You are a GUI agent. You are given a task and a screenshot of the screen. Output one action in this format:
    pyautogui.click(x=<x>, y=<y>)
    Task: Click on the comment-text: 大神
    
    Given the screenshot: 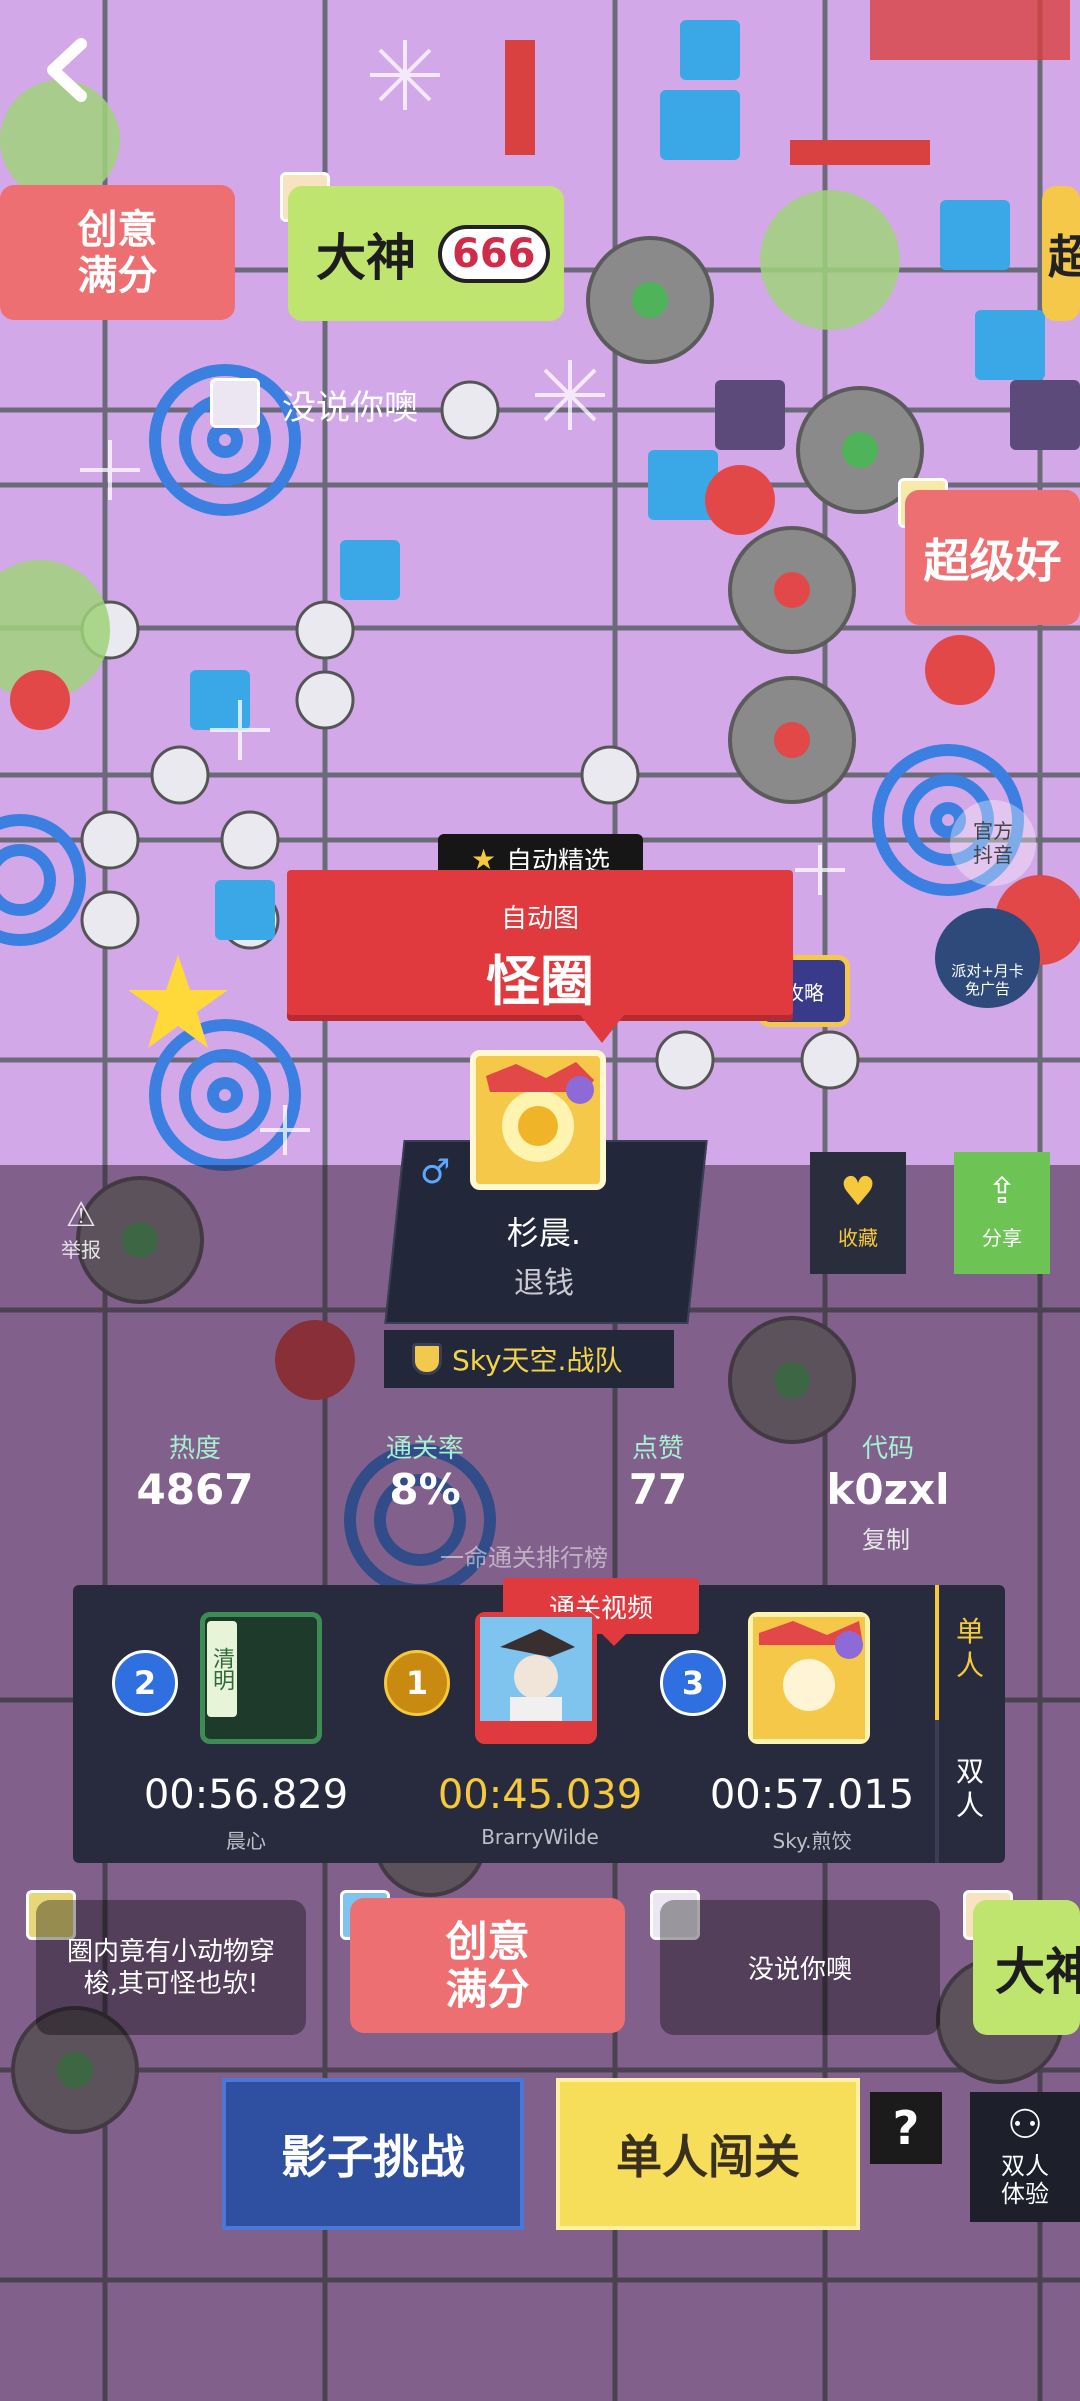 What is the action you would take?
    pyautogui.click(x=1037, y=1971)
    